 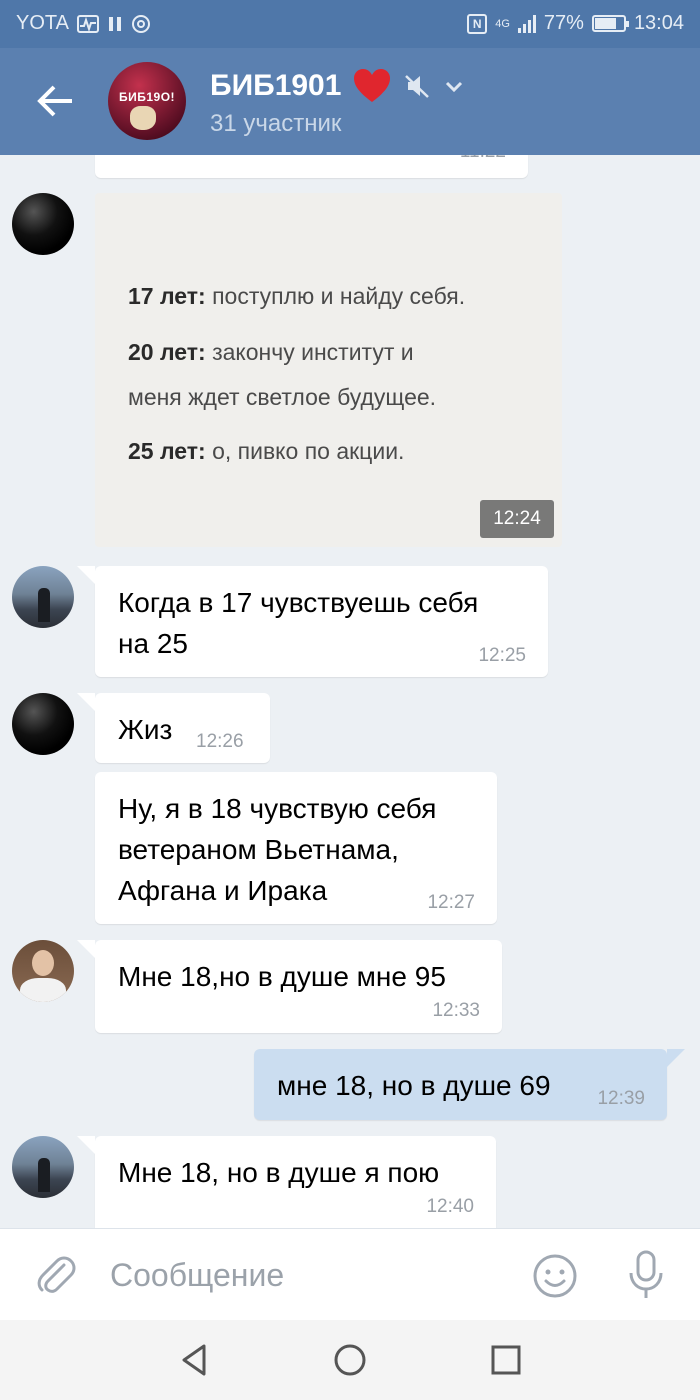 What do you see at coordinates (563, 23) in the screenshot?
I see `battery-percent: 77%` at bounding box center [563, 23].